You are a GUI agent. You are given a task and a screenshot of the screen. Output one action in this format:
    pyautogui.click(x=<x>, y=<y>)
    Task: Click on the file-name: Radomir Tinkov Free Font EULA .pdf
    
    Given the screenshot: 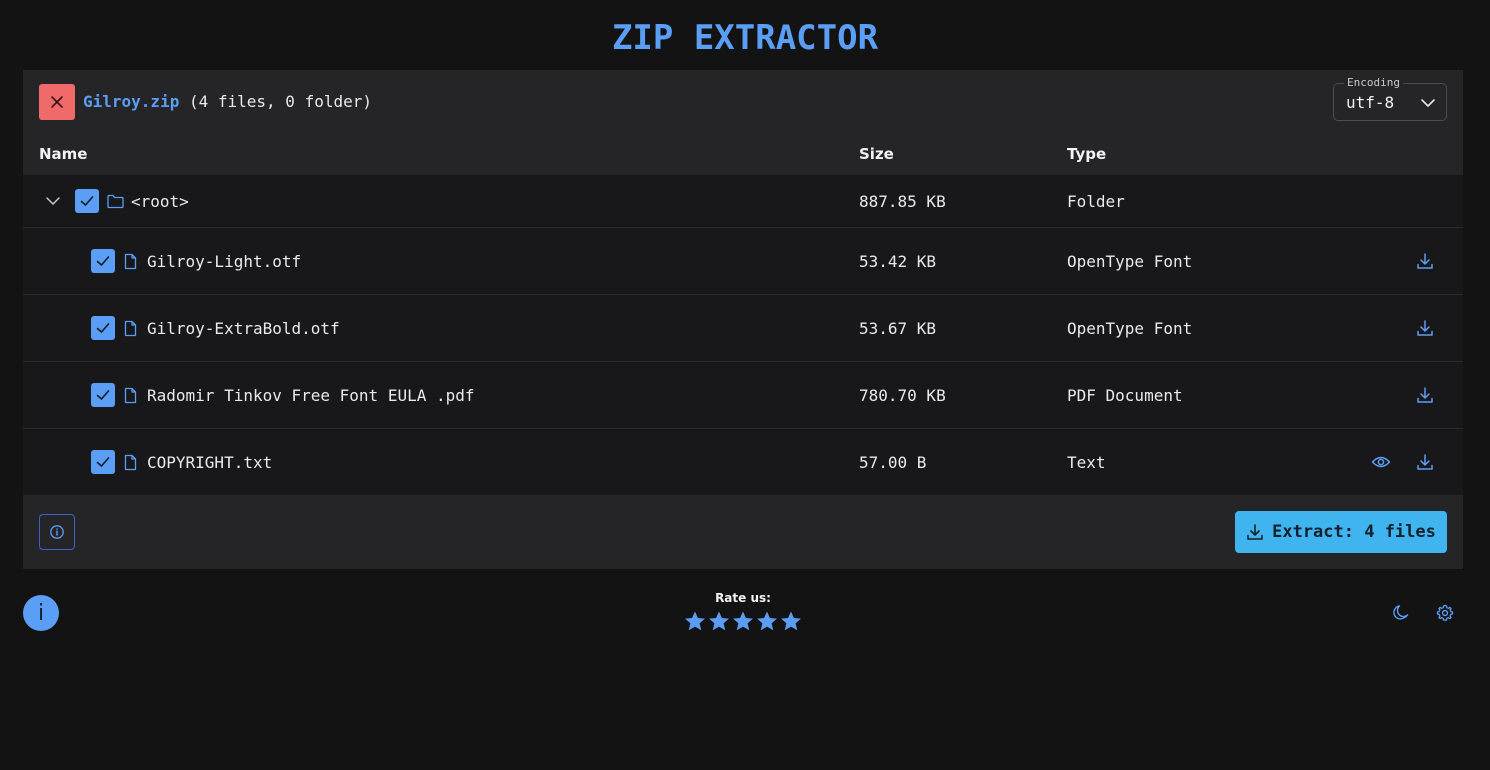 What is the action you would take?
    pyautogui.click(x=311, y=395)
    